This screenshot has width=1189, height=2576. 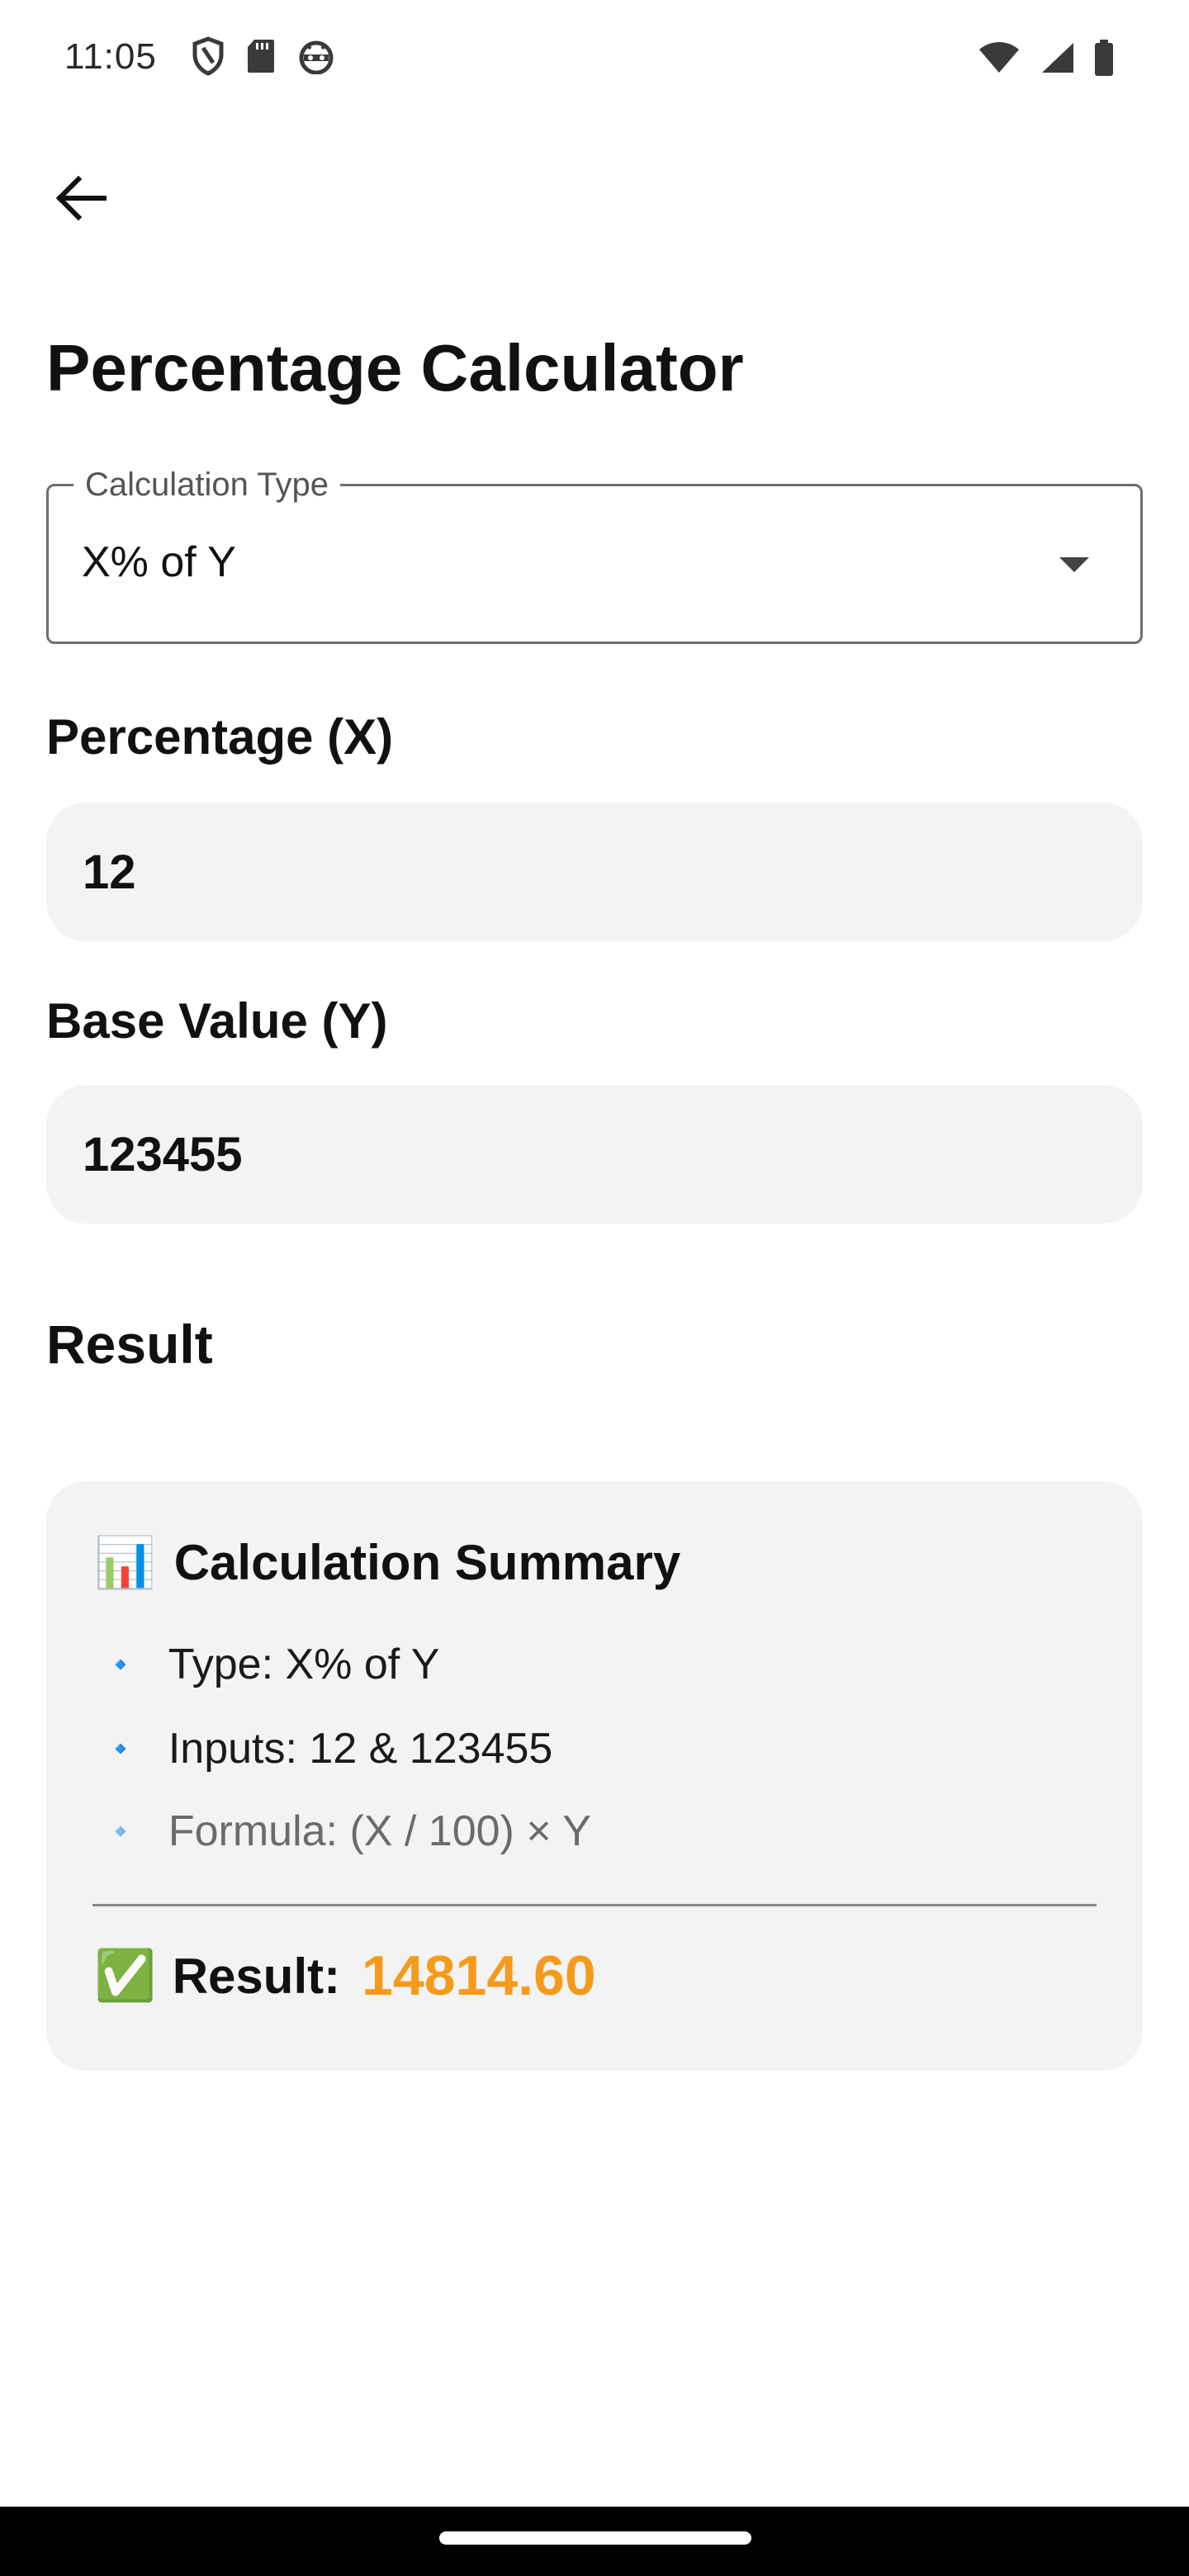 I want to click on back-button, so click(x=81, y=198).